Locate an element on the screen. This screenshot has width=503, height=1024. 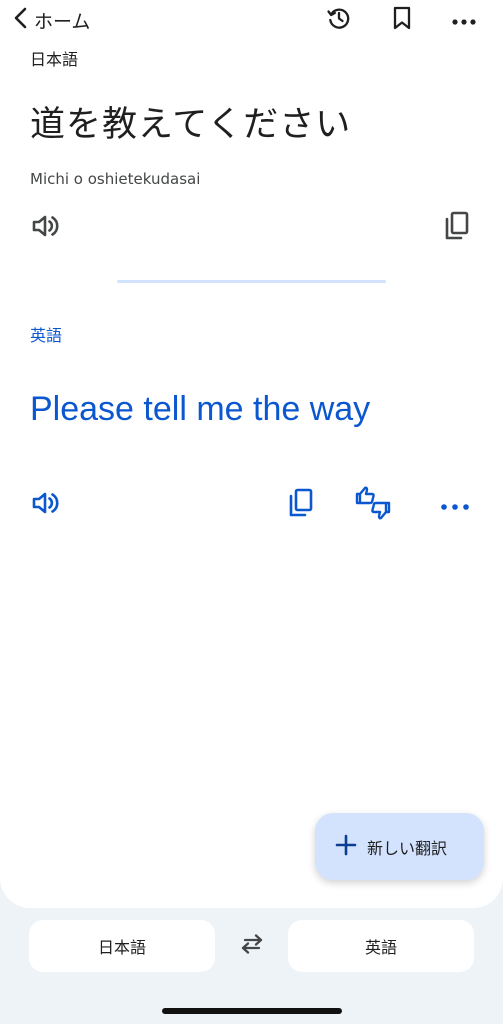
target-listen-button is located at coordinates (46, 505).